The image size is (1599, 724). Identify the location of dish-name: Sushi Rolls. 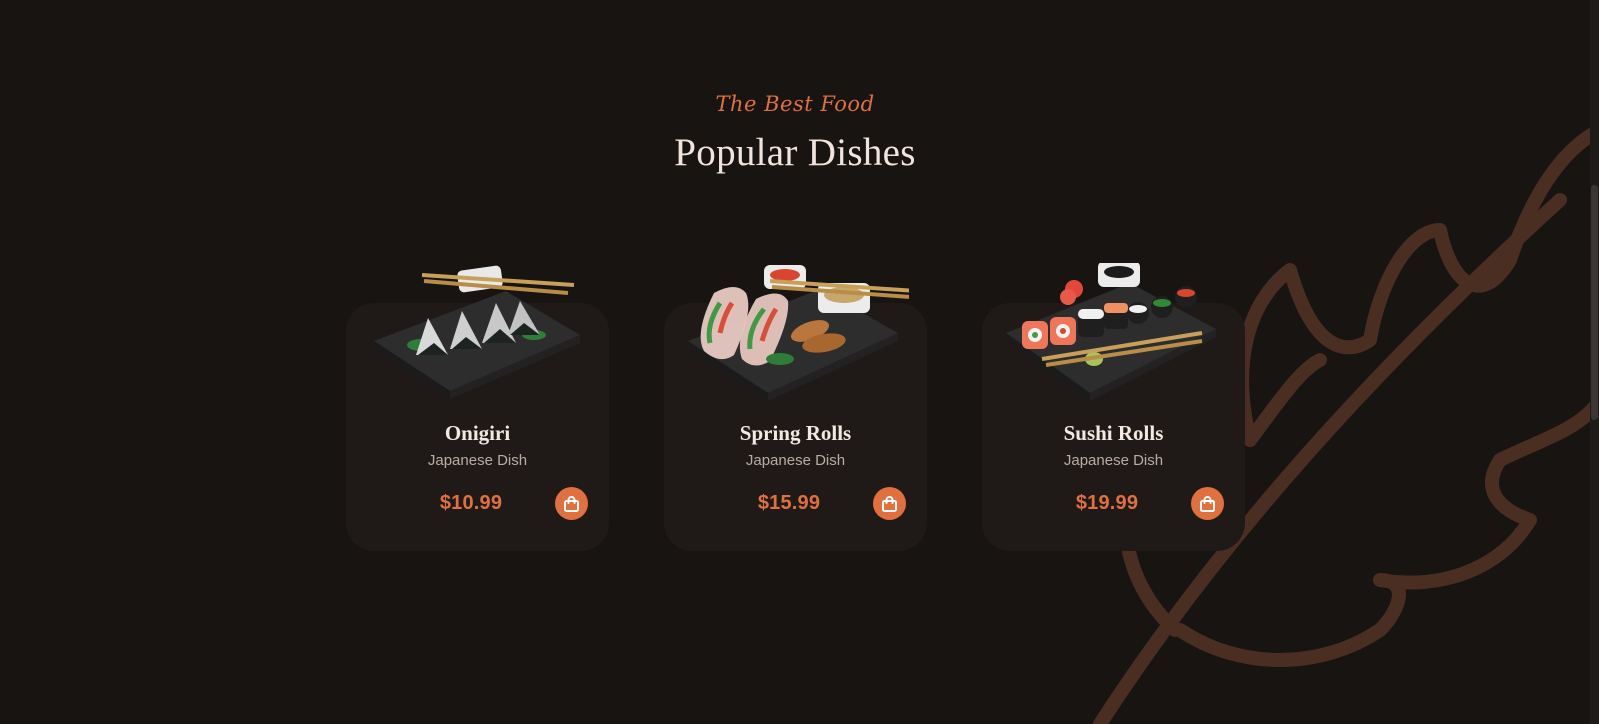
(1113, 433).